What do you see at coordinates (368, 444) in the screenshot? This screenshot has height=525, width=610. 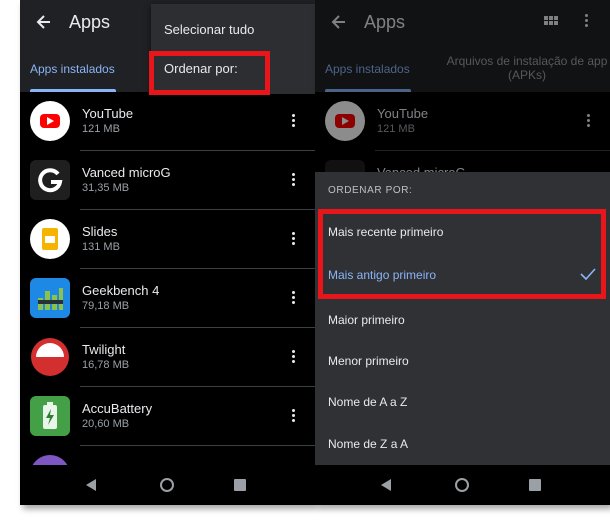 I see `sort-option-name-z-a: Nome de Z a A` at bounding box center [368, 444].